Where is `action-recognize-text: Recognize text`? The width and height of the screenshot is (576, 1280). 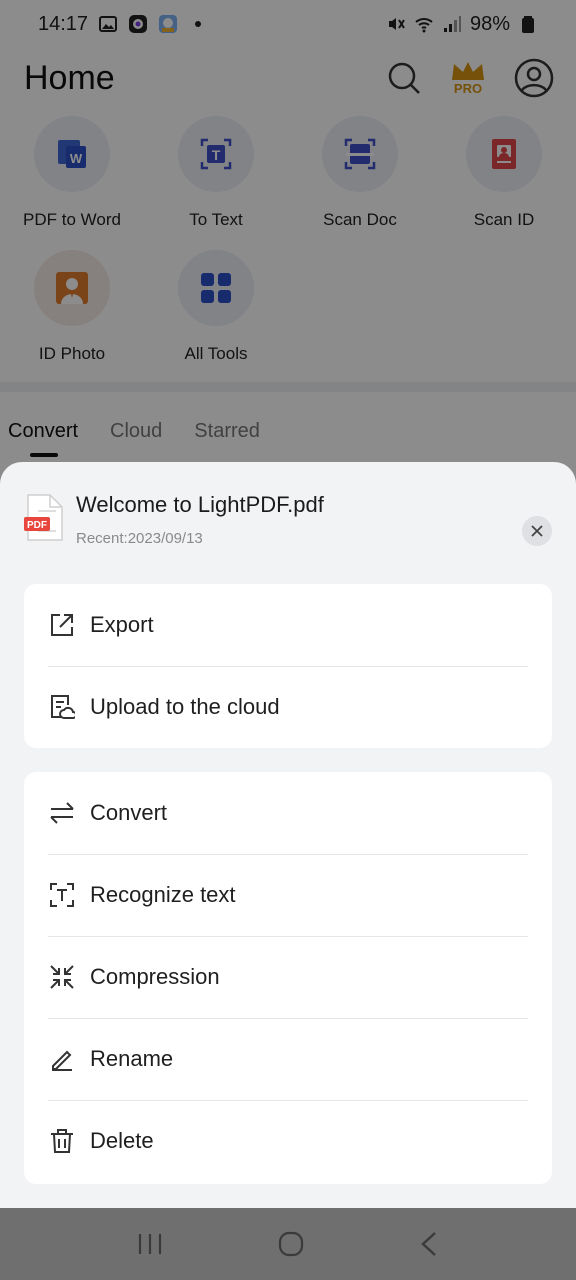 action-recognize-text: Recognize text is located at coordinates (288, 895).